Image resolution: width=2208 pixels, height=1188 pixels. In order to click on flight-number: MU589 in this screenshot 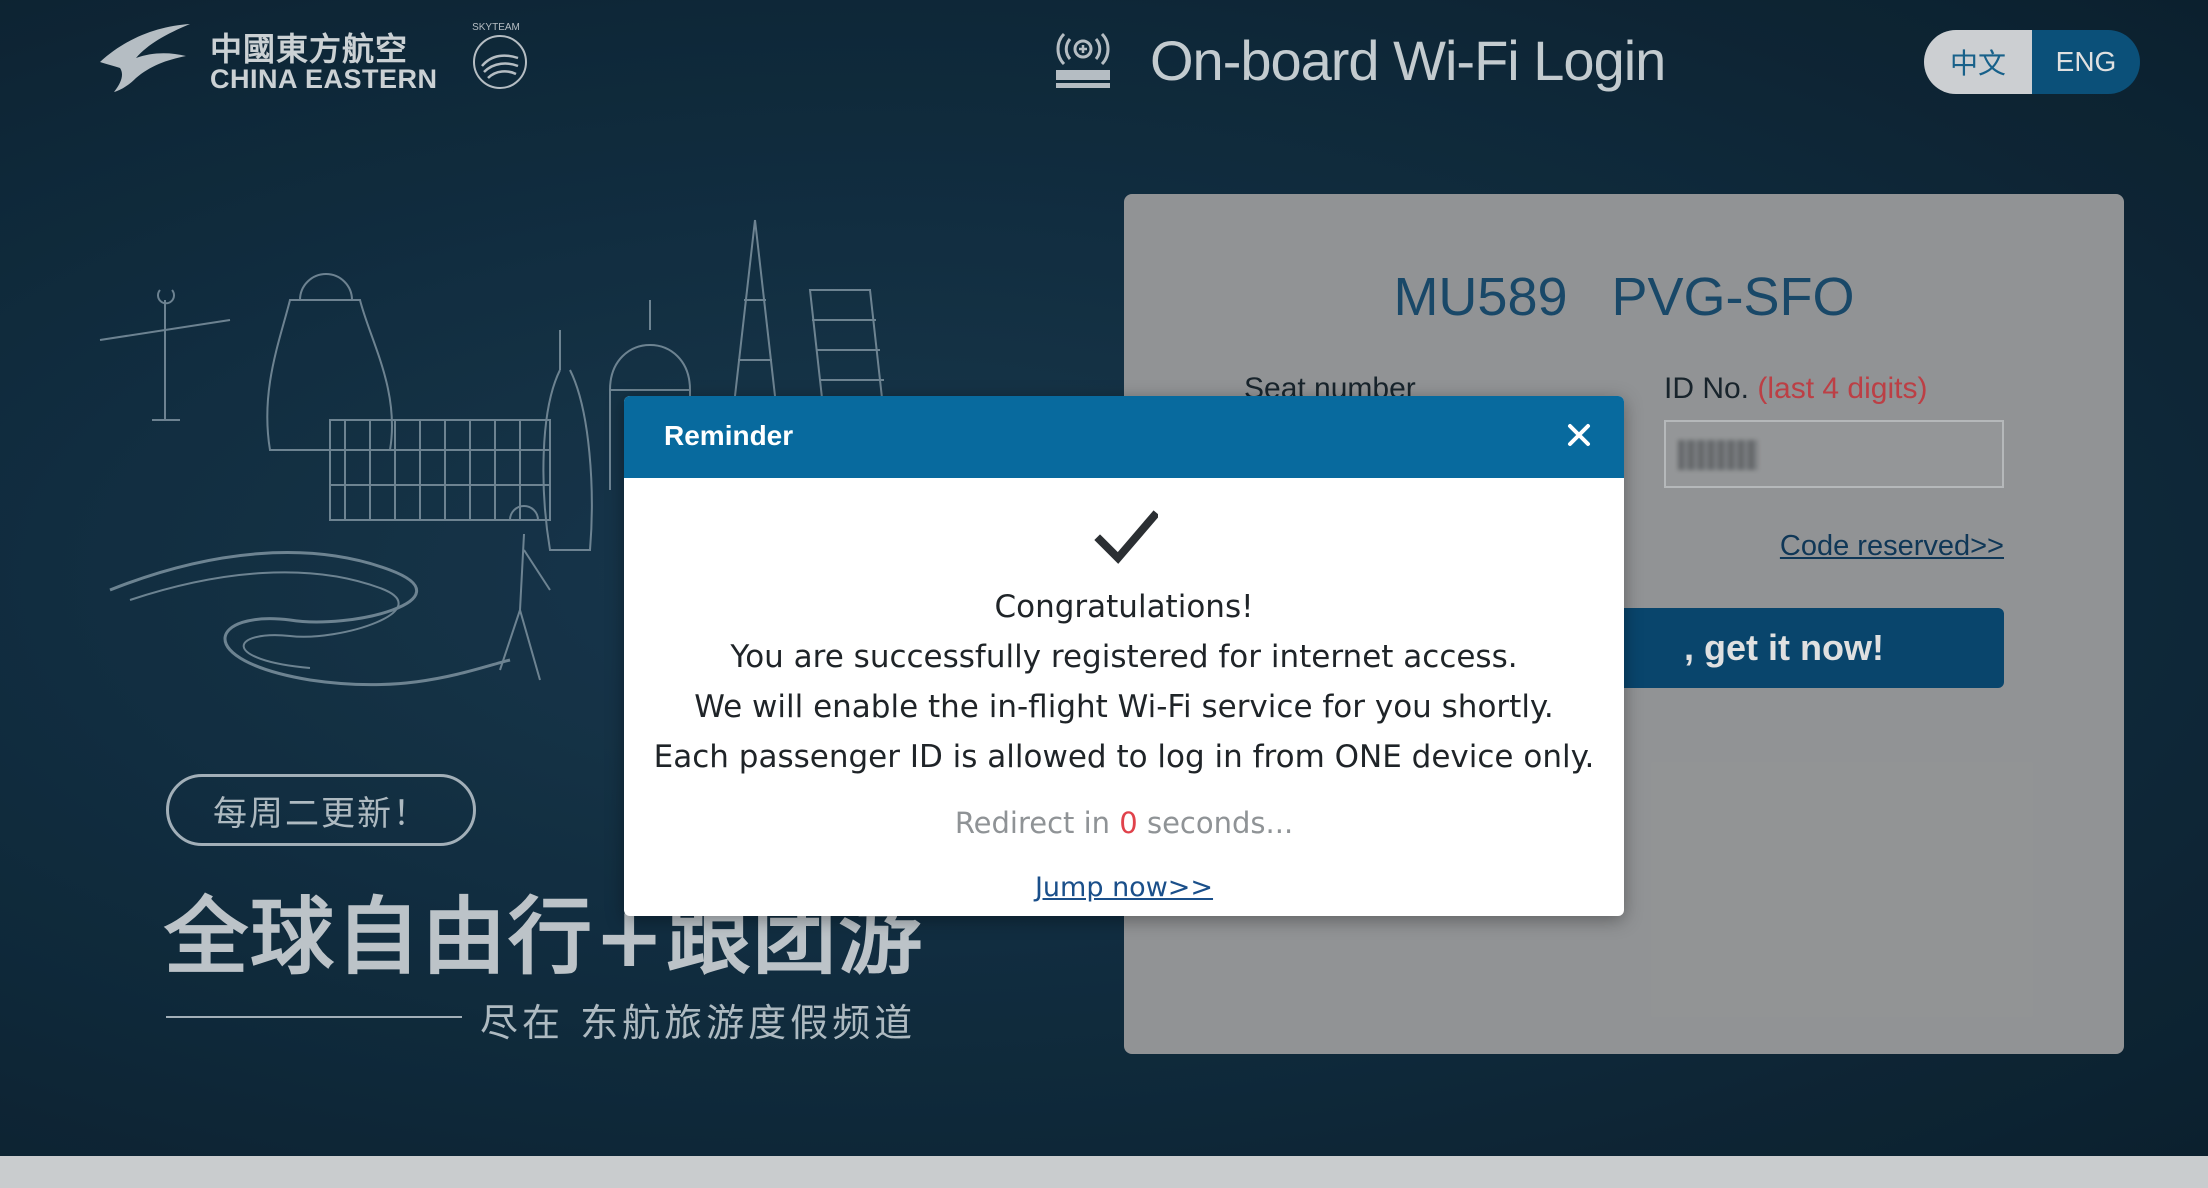, I will do `click(1480, 297)`.